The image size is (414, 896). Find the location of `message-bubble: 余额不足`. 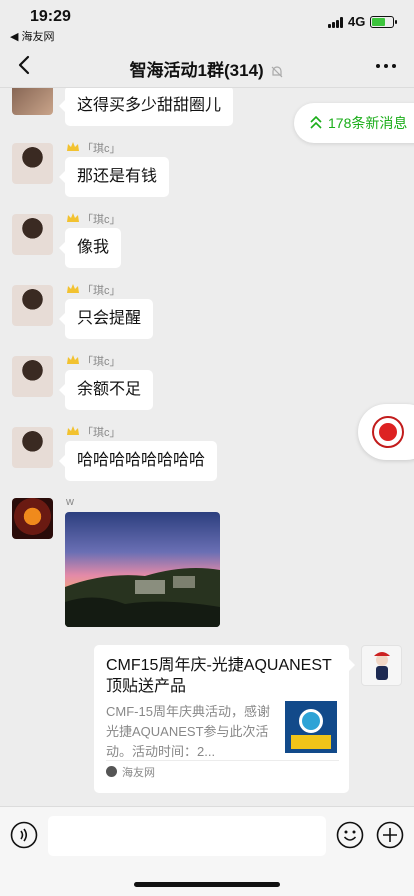

message-bubble: 余额不足 is located at coordinates (106, 390).